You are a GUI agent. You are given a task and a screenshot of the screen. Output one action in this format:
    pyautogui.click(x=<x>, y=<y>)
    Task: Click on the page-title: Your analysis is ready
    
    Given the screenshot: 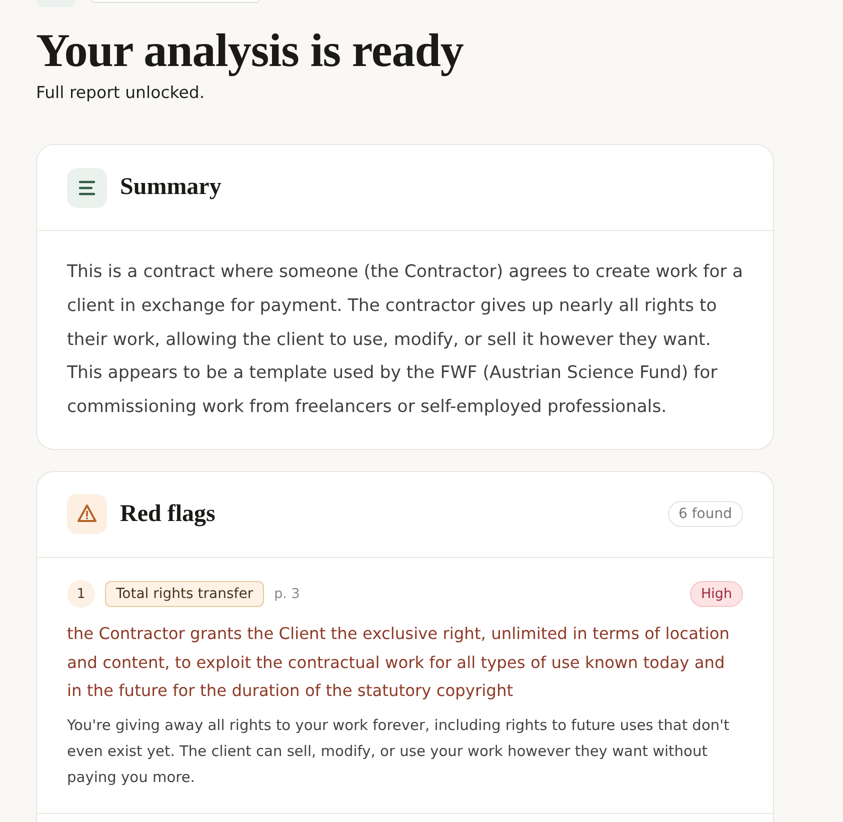 What is the action you would take?
    pyautogui.click(x=250, y=51)
    